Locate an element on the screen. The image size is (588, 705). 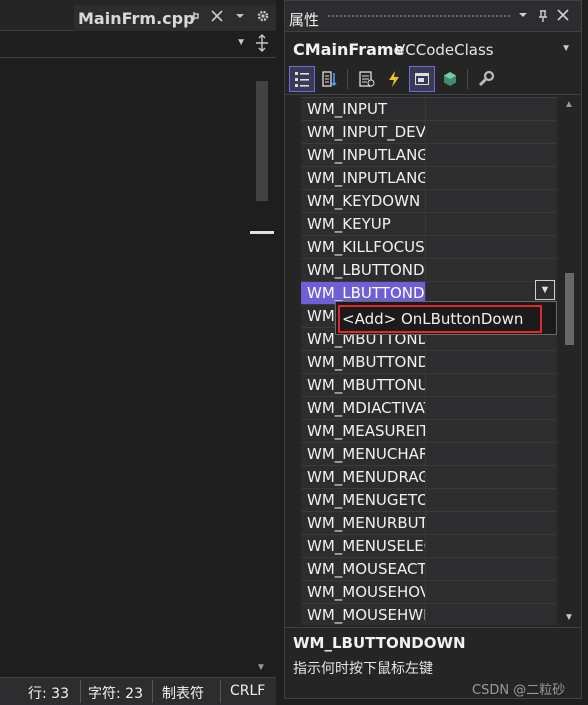
message-name: WM_INPUTLANGCHANGEREQUEST is located at coordinates (363, 178).